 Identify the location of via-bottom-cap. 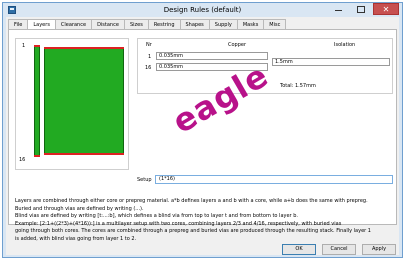
(37, 156).